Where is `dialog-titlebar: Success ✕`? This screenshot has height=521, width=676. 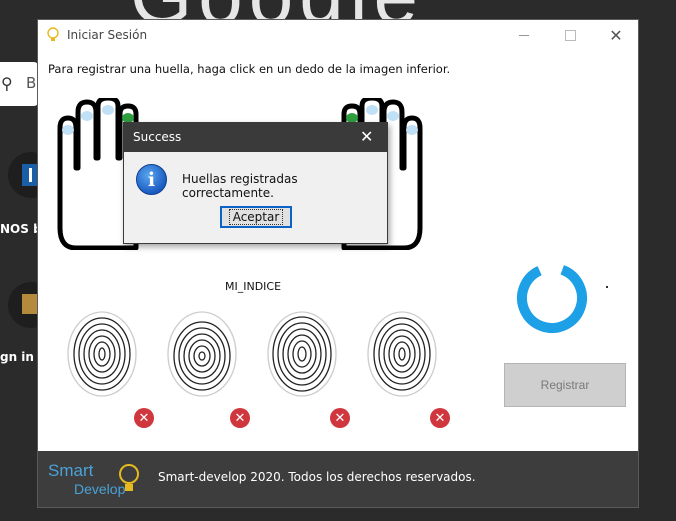
dialog-titlebar: Success ✕ is located at coordinates (255, 137).